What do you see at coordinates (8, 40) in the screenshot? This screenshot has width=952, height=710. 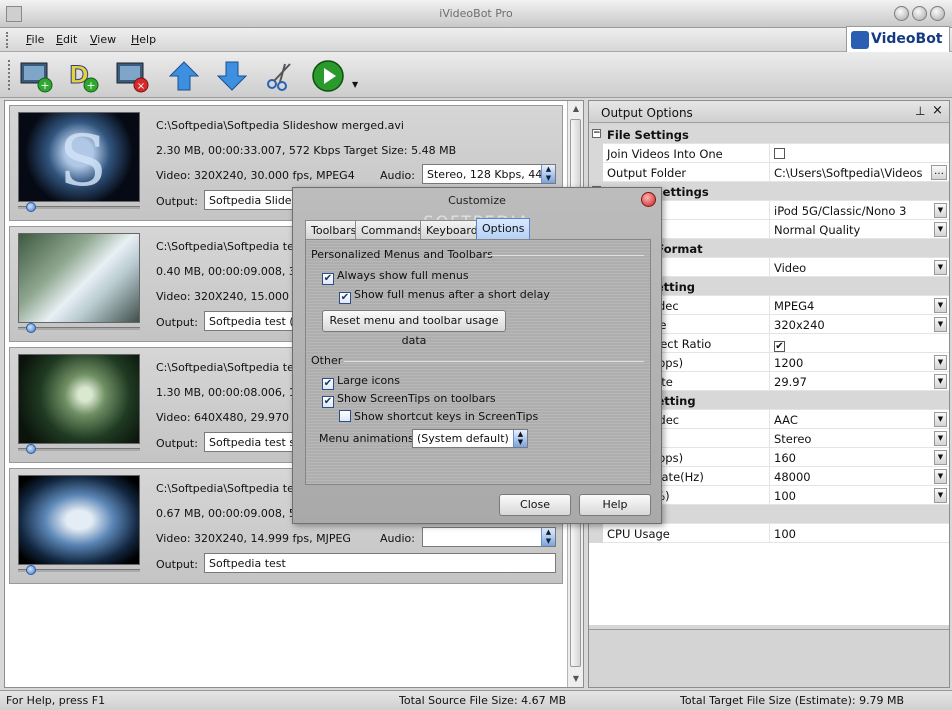 I see `menu-grip` at bounding box center [8, 40].